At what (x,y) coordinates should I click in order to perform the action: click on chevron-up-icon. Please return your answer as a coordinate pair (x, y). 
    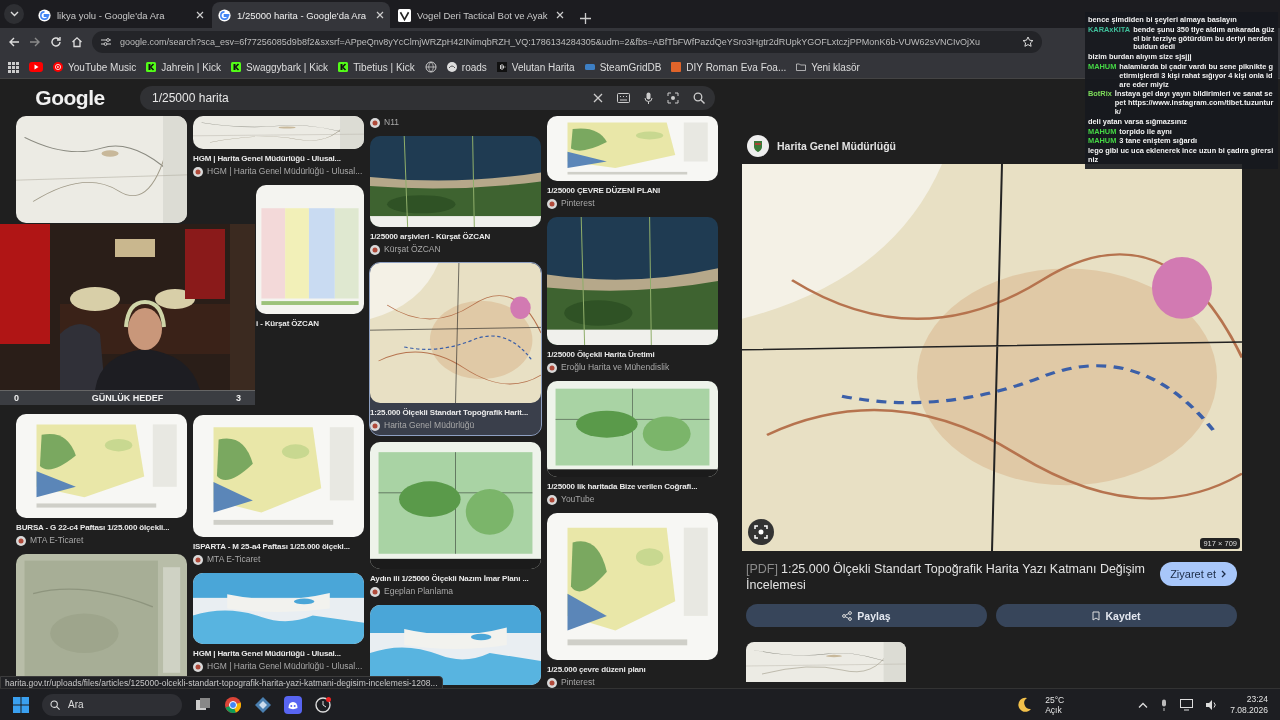
    Looking at the image, I should click on (1143, 704).